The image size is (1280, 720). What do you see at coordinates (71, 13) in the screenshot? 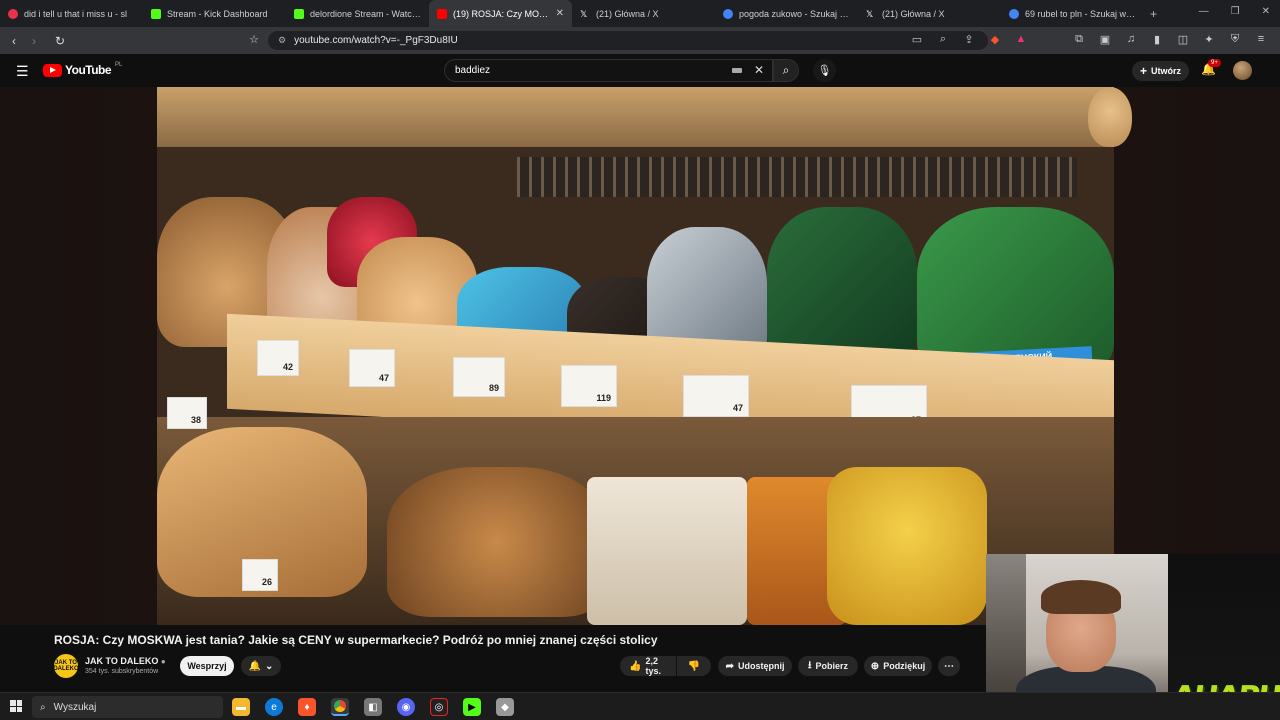
I see `browser-tab: did i tell u that i miss u - sl` at bounding box center [71, 13].